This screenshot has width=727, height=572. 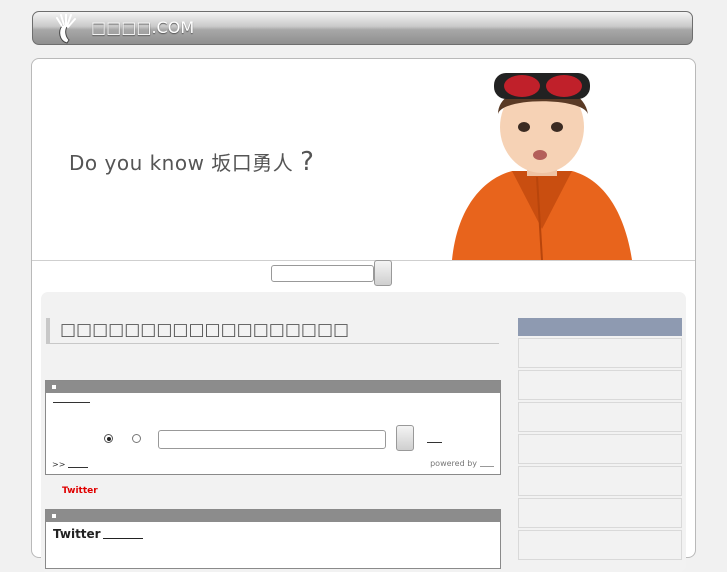 I want to click on more-link: >>, so click(x=70, y=464).